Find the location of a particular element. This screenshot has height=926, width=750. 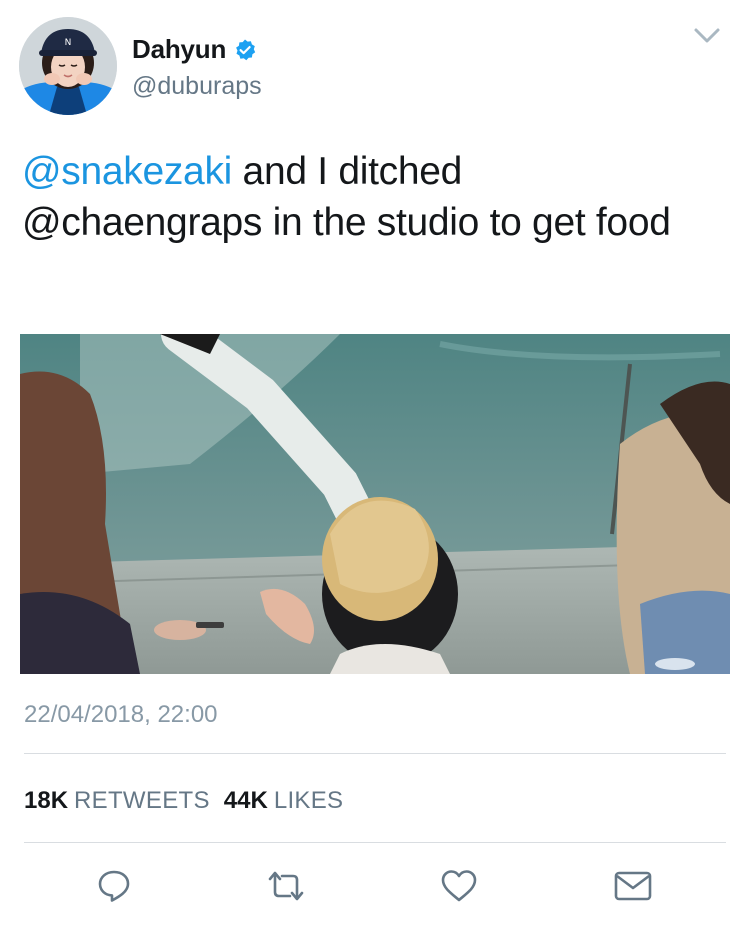

avatar: N is located at coordinates (68, 66).